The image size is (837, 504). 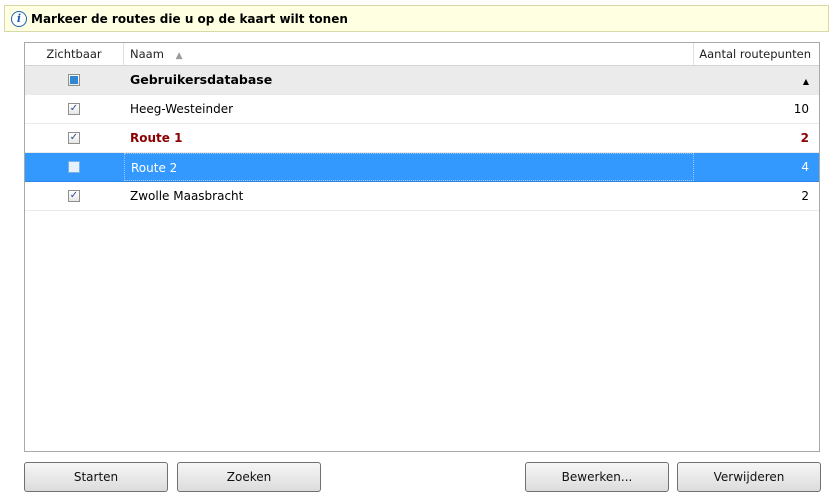 What do you see at coordinates (187, 196) in the screenshot?
I see `route-name: Zwolle Maasbracht` at bounding box center [187, 196].